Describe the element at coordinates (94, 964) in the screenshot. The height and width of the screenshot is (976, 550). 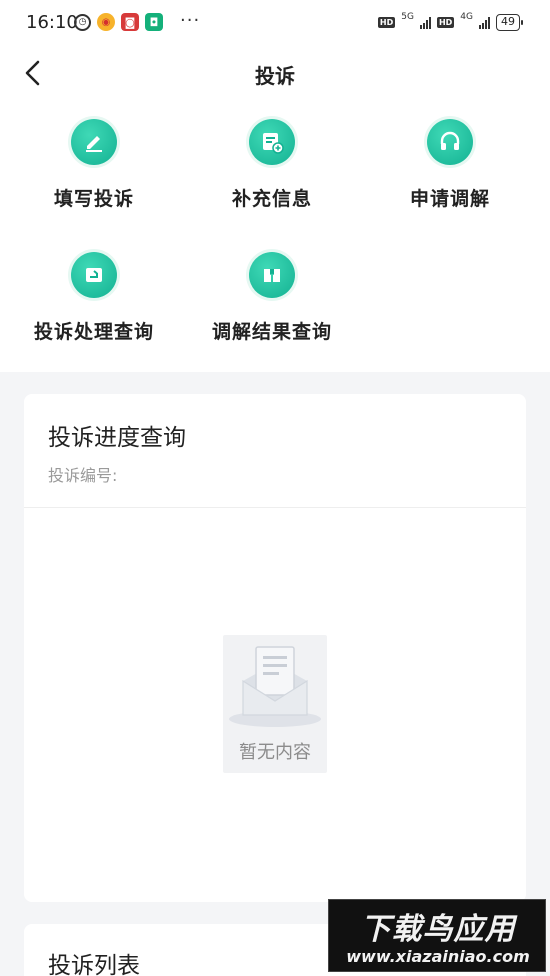
I see `card-title: 投诉列表` at that location.